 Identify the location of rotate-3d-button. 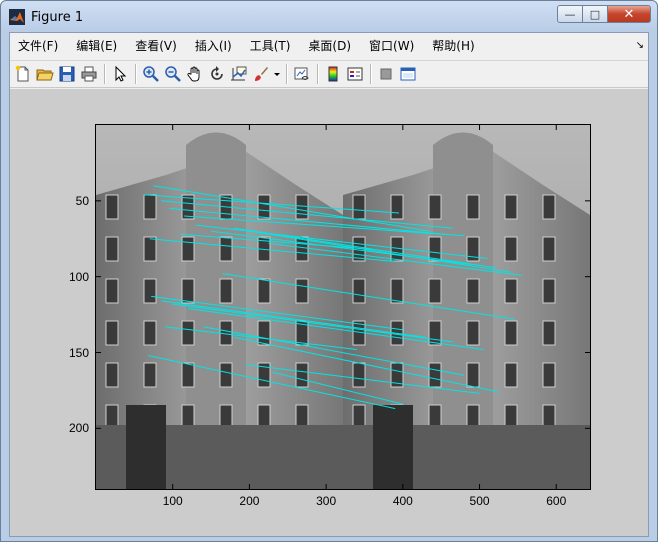
(217, 74).